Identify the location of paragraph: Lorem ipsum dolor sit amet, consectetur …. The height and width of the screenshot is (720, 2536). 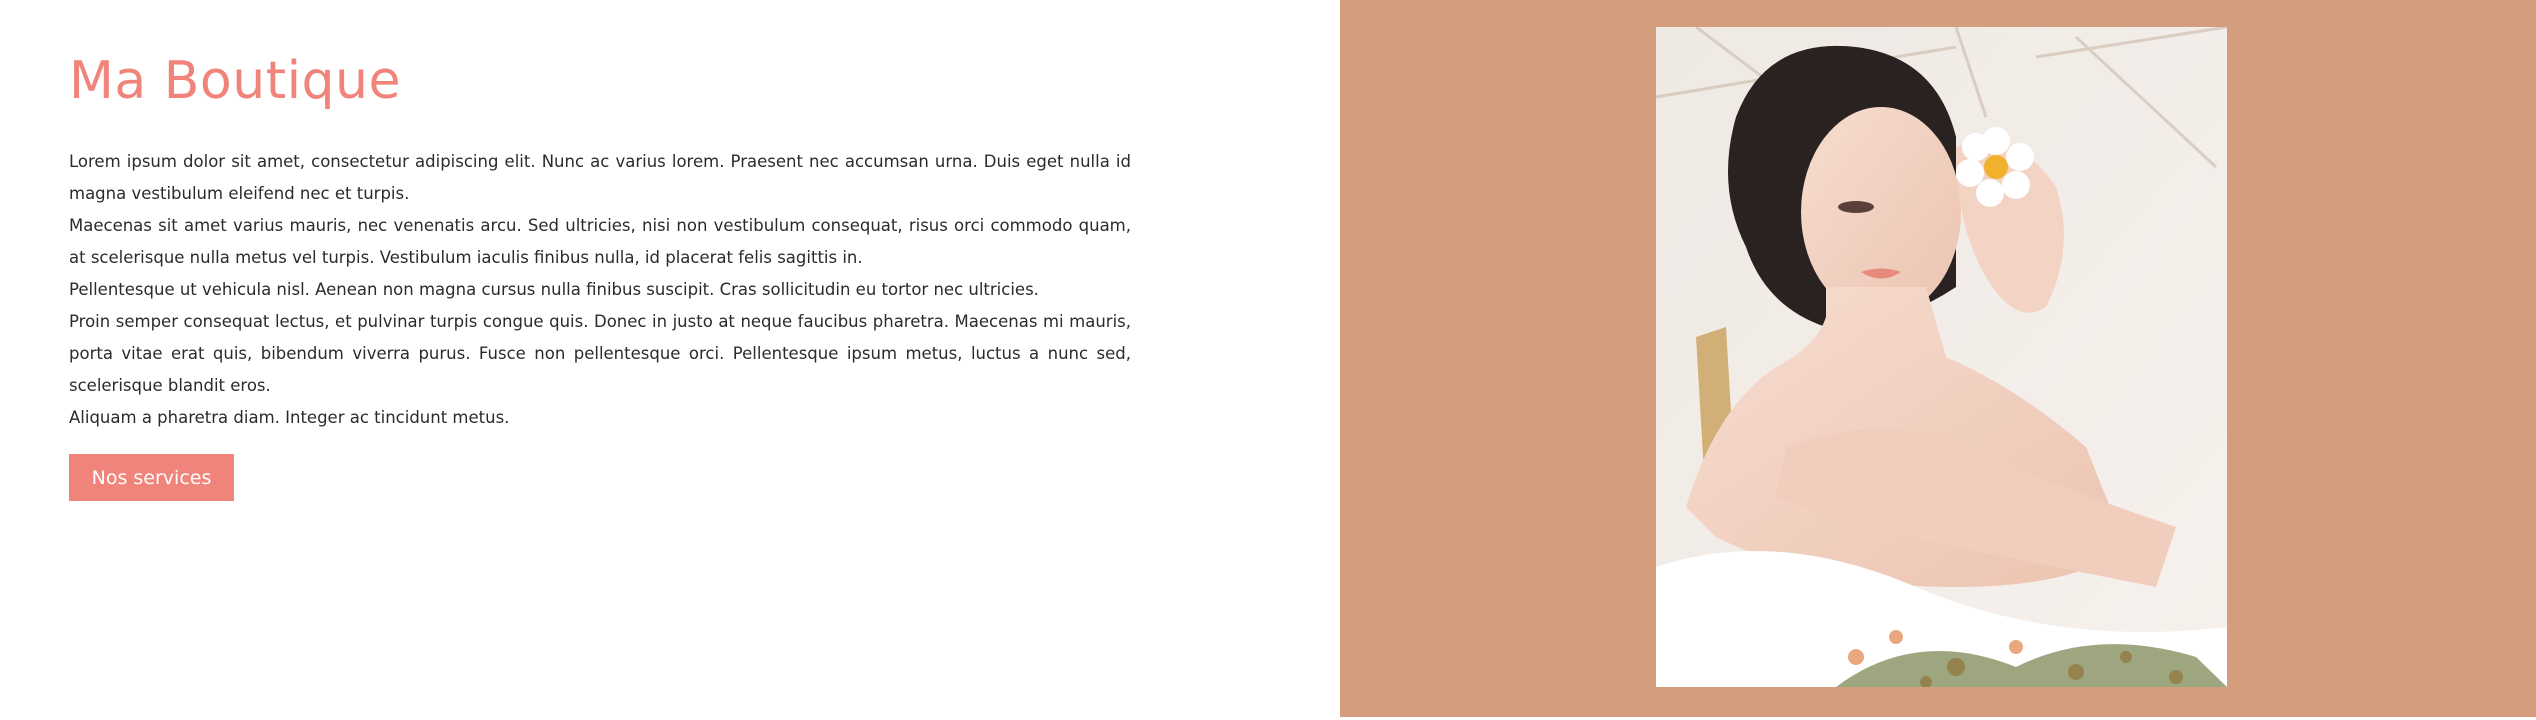
(600, 177).